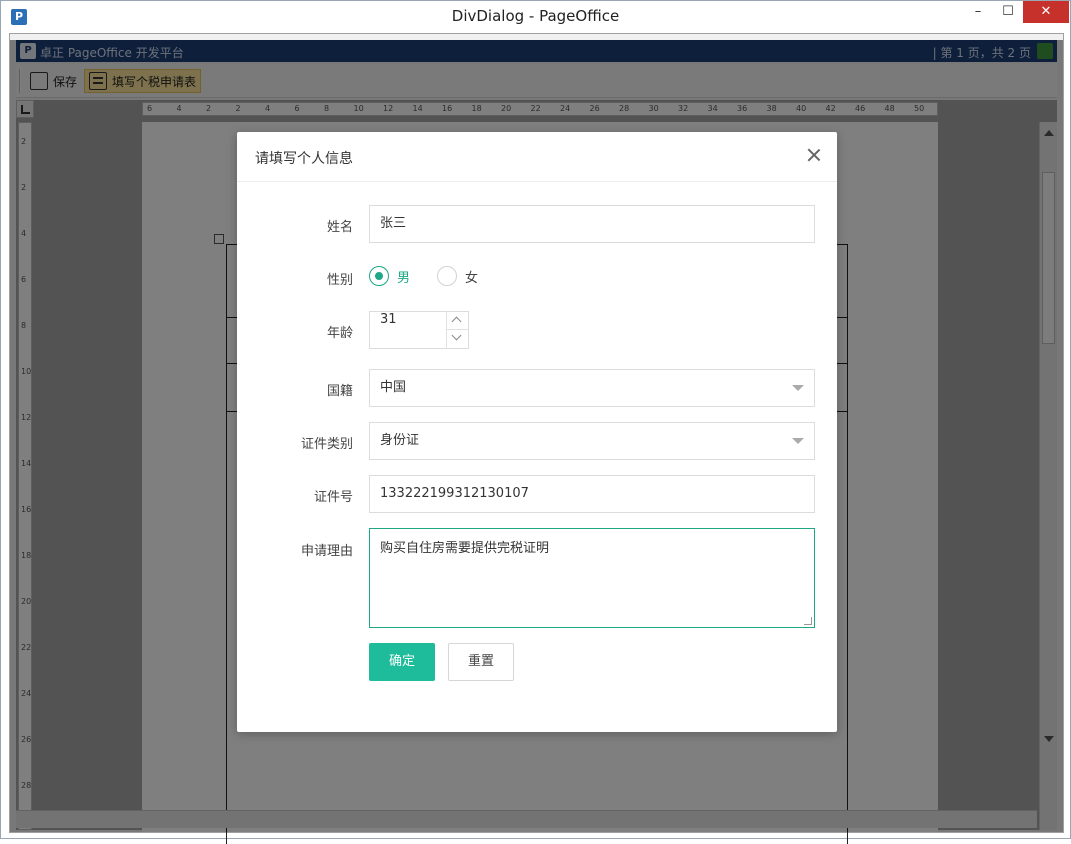 The width and height of the screenshot is (1071, 844). I want to click on maximize-button: ☐, so click(1008, 12).